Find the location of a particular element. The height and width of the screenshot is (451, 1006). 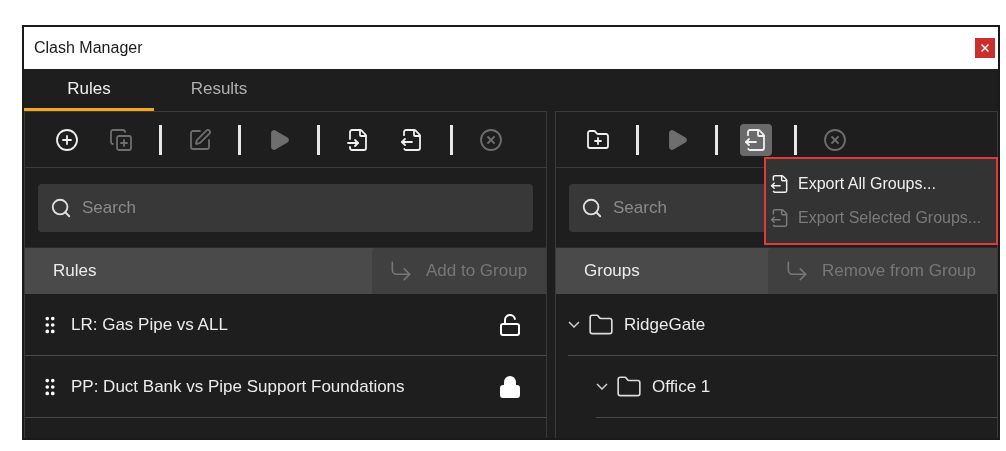

group-name: RidgeGate is located at coordinates (665, 324).